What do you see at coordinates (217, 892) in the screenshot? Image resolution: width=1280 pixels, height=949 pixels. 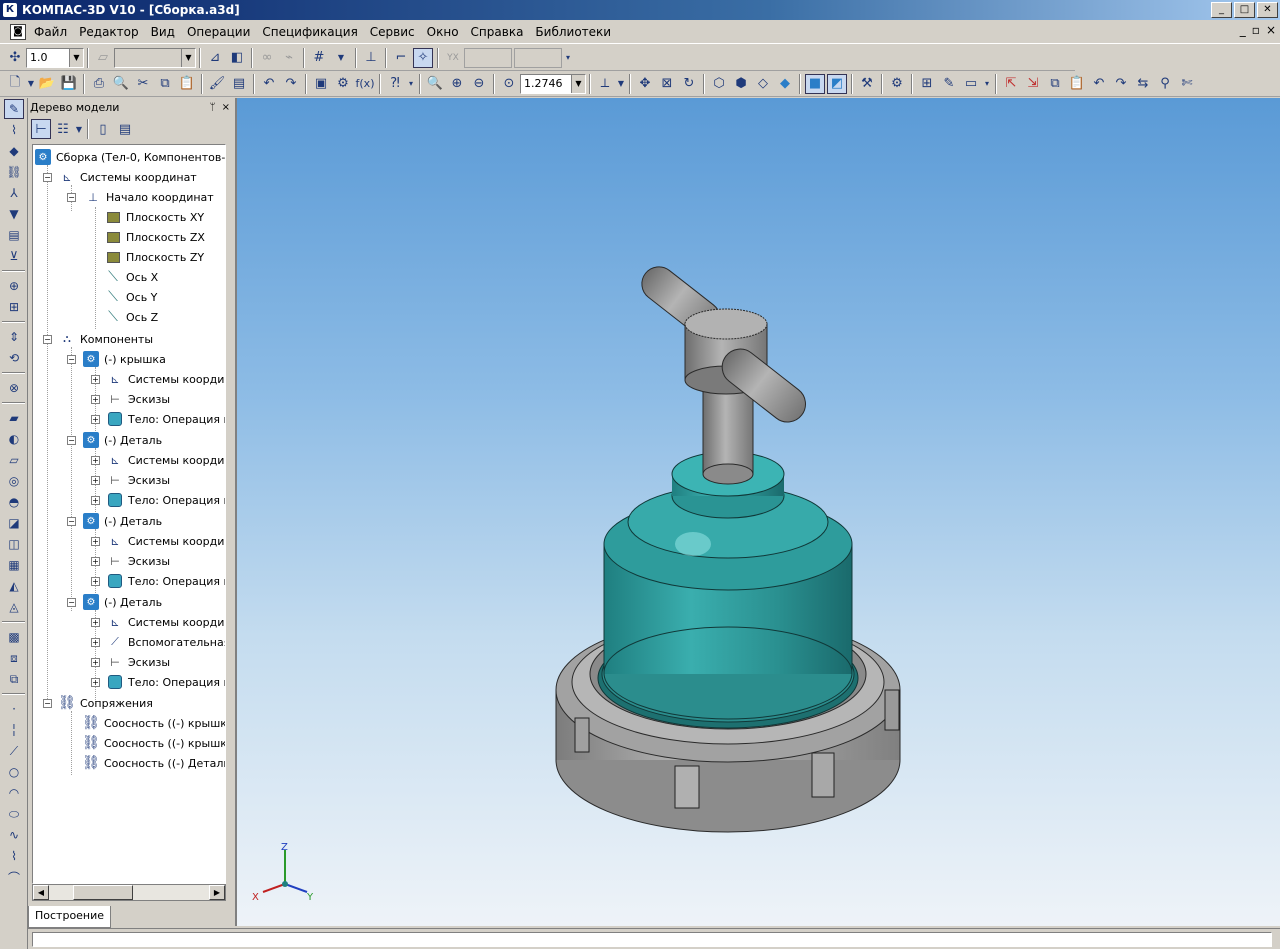 I see `scroll-right-icon: ▶` at bounding box center [217, 892].